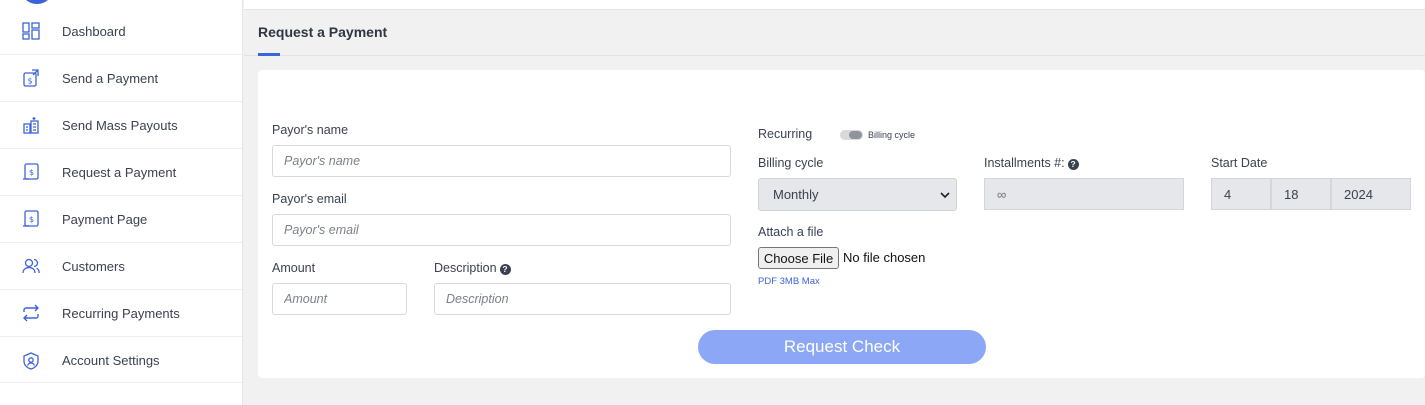 The image size is (1425, 405). What do you see at coordinates (582, 299) in the screenshot?
I see `description-input` at bounding box center [582, 299].